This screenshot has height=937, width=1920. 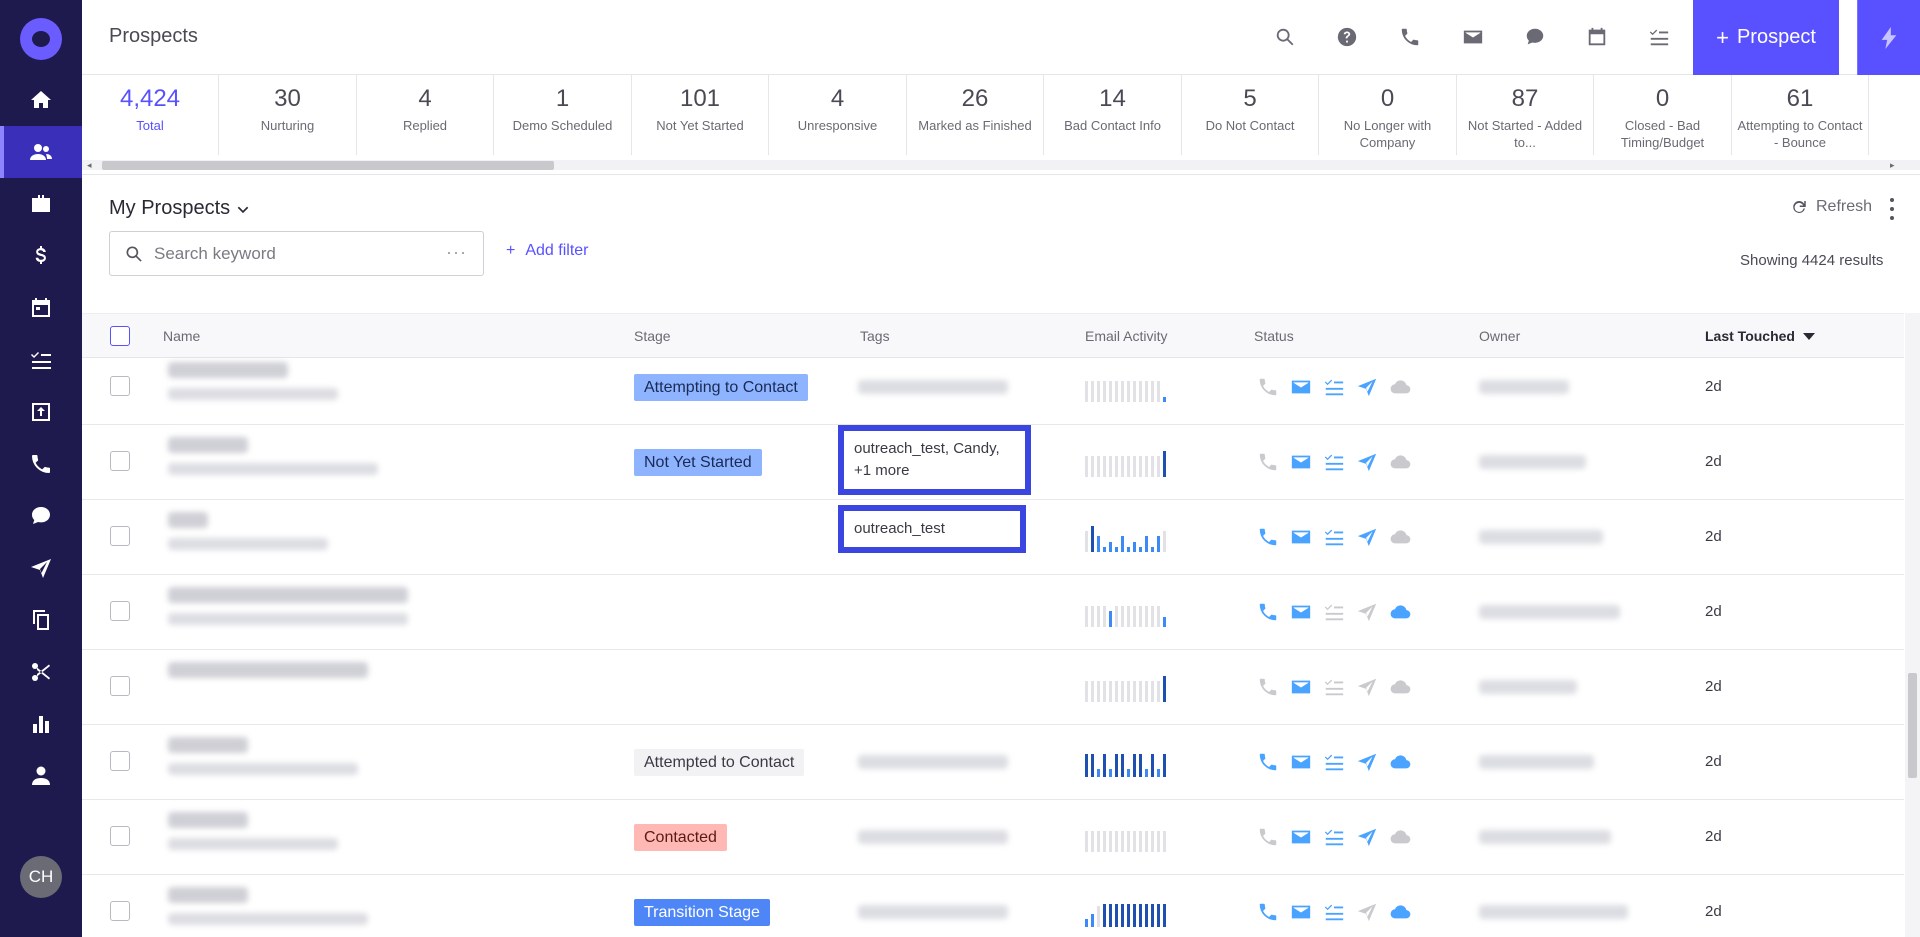 What do you see at coordinates (1250, 115) in the screenshot?
I see `stage-card: 5 Do Not Contact` at bounding box center [1250, 115].